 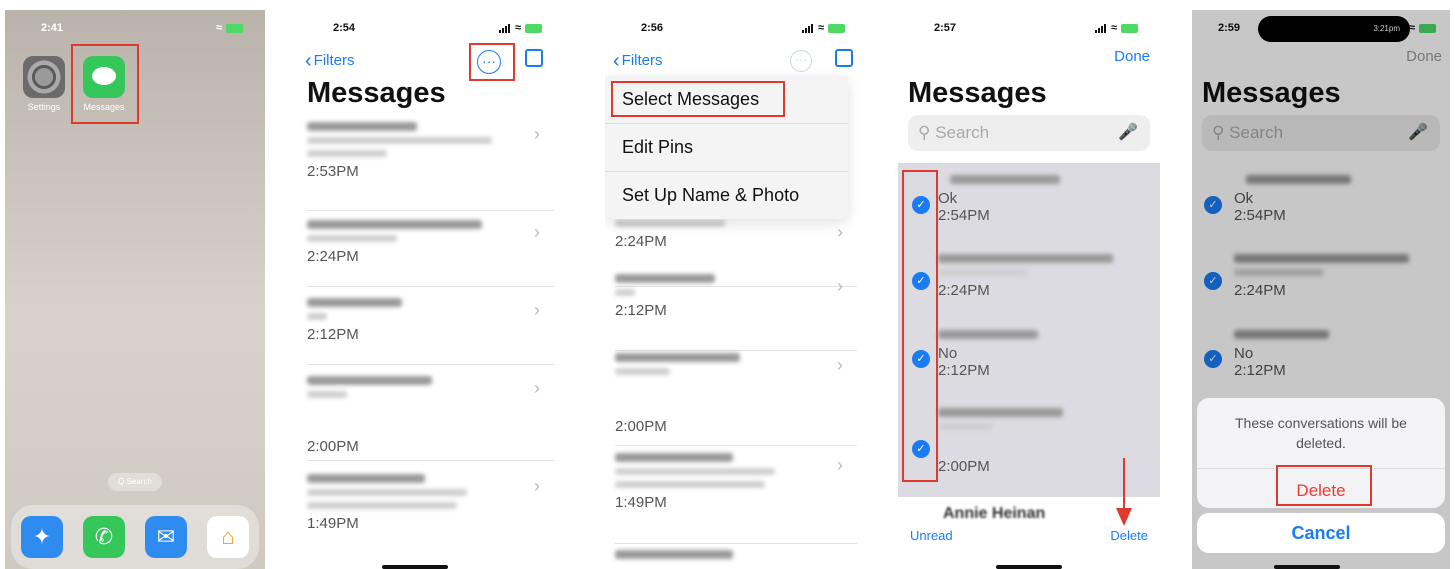 What do you see at coordinates (736, 559) in the screenshot?
I see `conversation-row` at bounding box center [736, 559].